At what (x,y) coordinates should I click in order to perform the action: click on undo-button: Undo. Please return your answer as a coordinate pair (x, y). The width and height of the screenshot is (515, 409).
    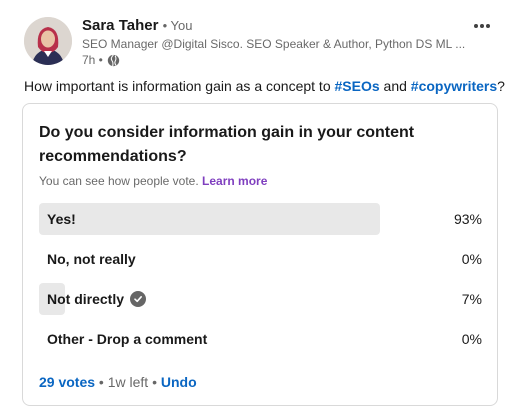
    Looking at the image, I should click on (179, 382).